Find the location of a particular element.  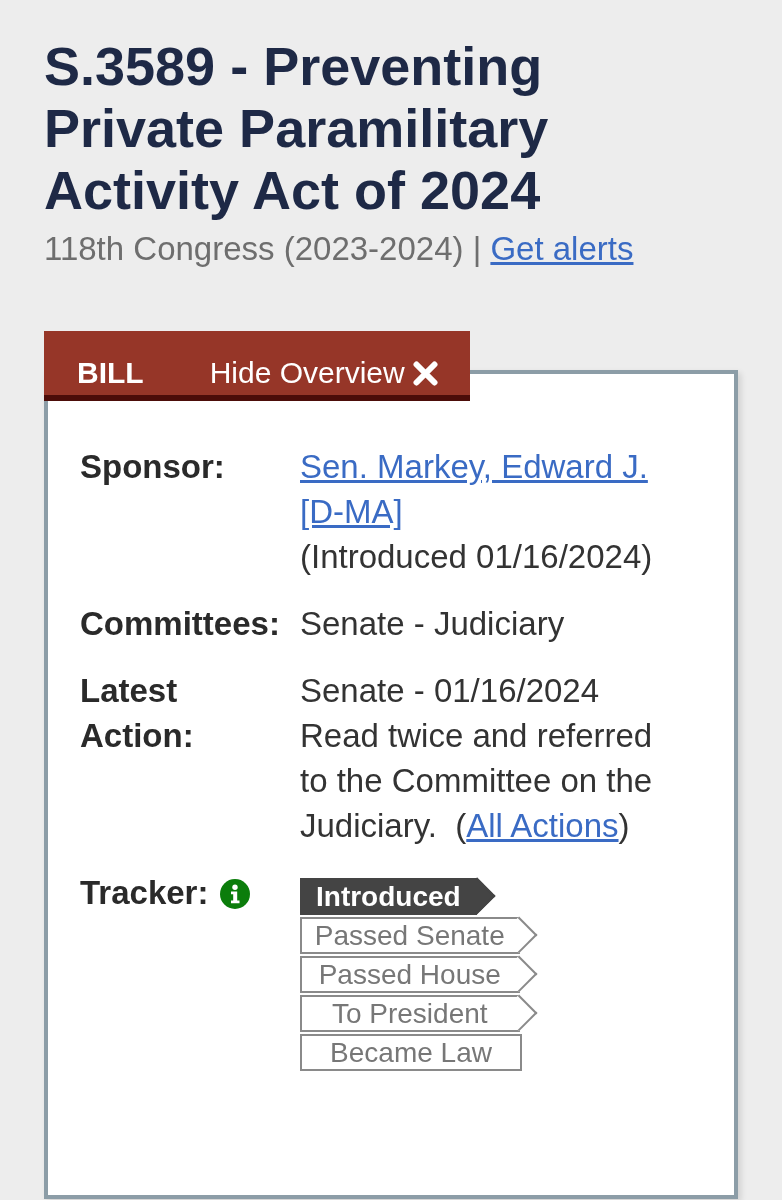

sponsor-note: (Introduced 01/16/2024) is located at coordinates (477, 557).